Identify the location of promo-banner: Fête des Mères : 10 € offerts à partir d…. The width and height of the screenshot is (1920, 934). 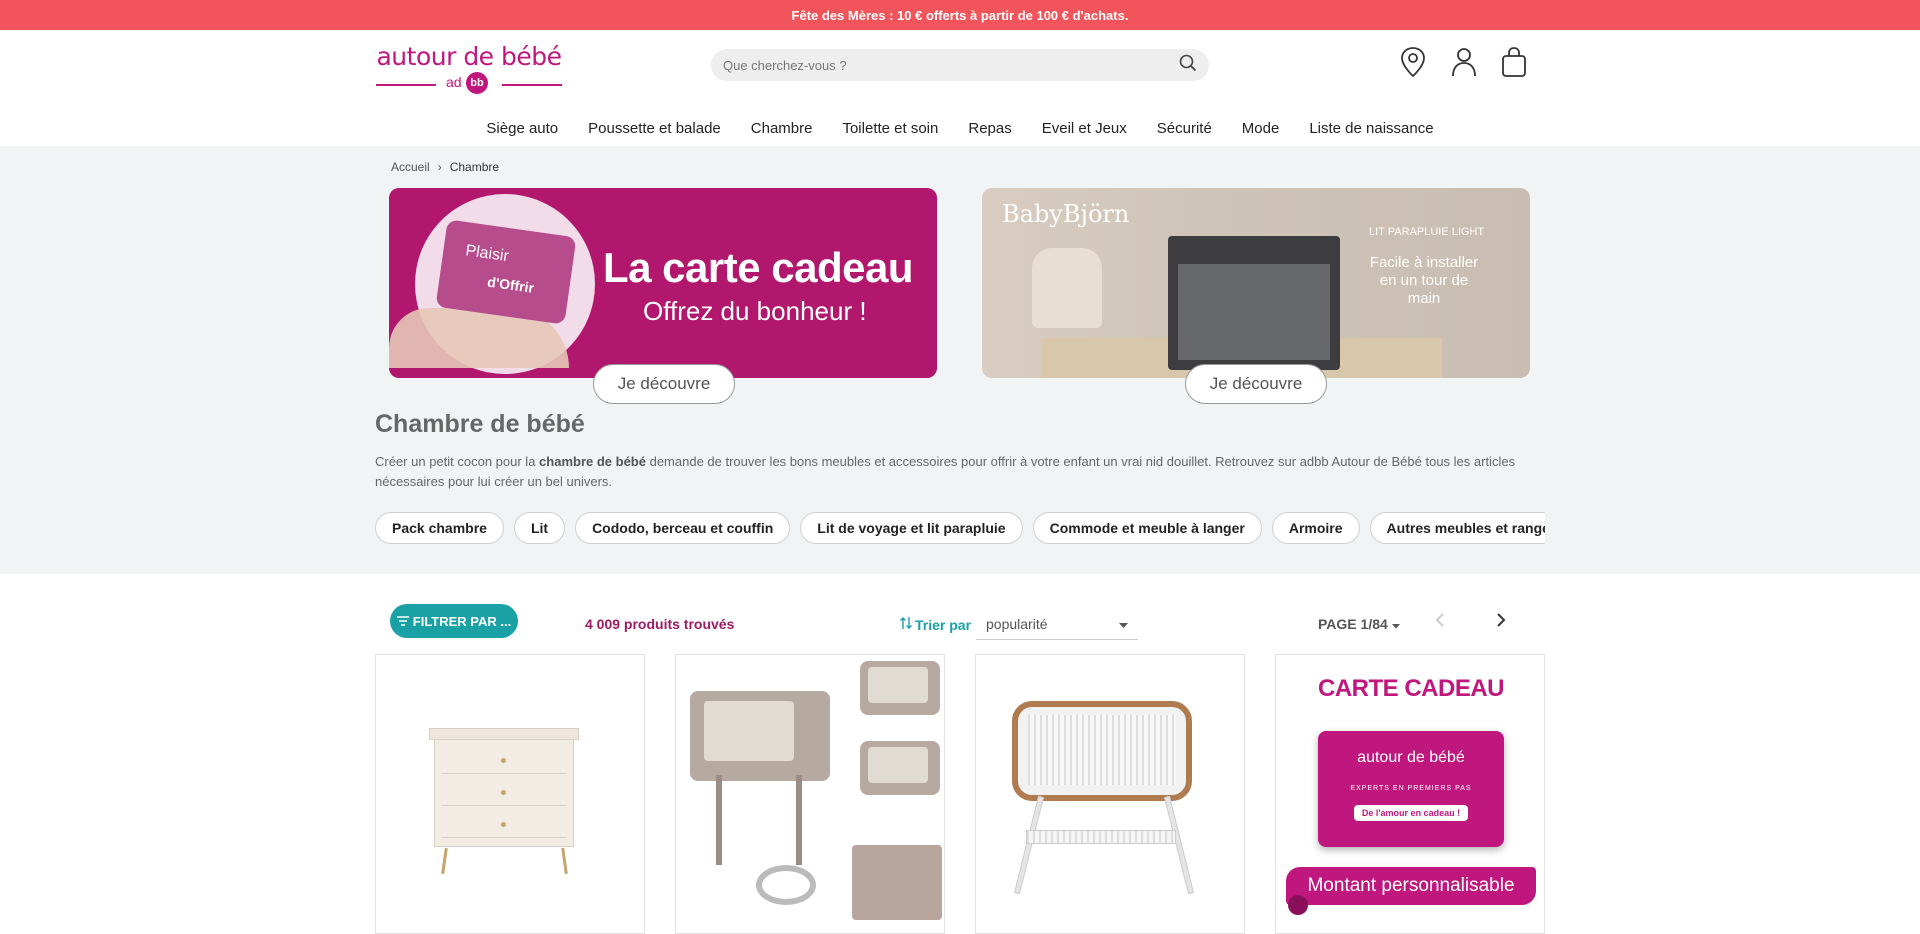
(960, 15).